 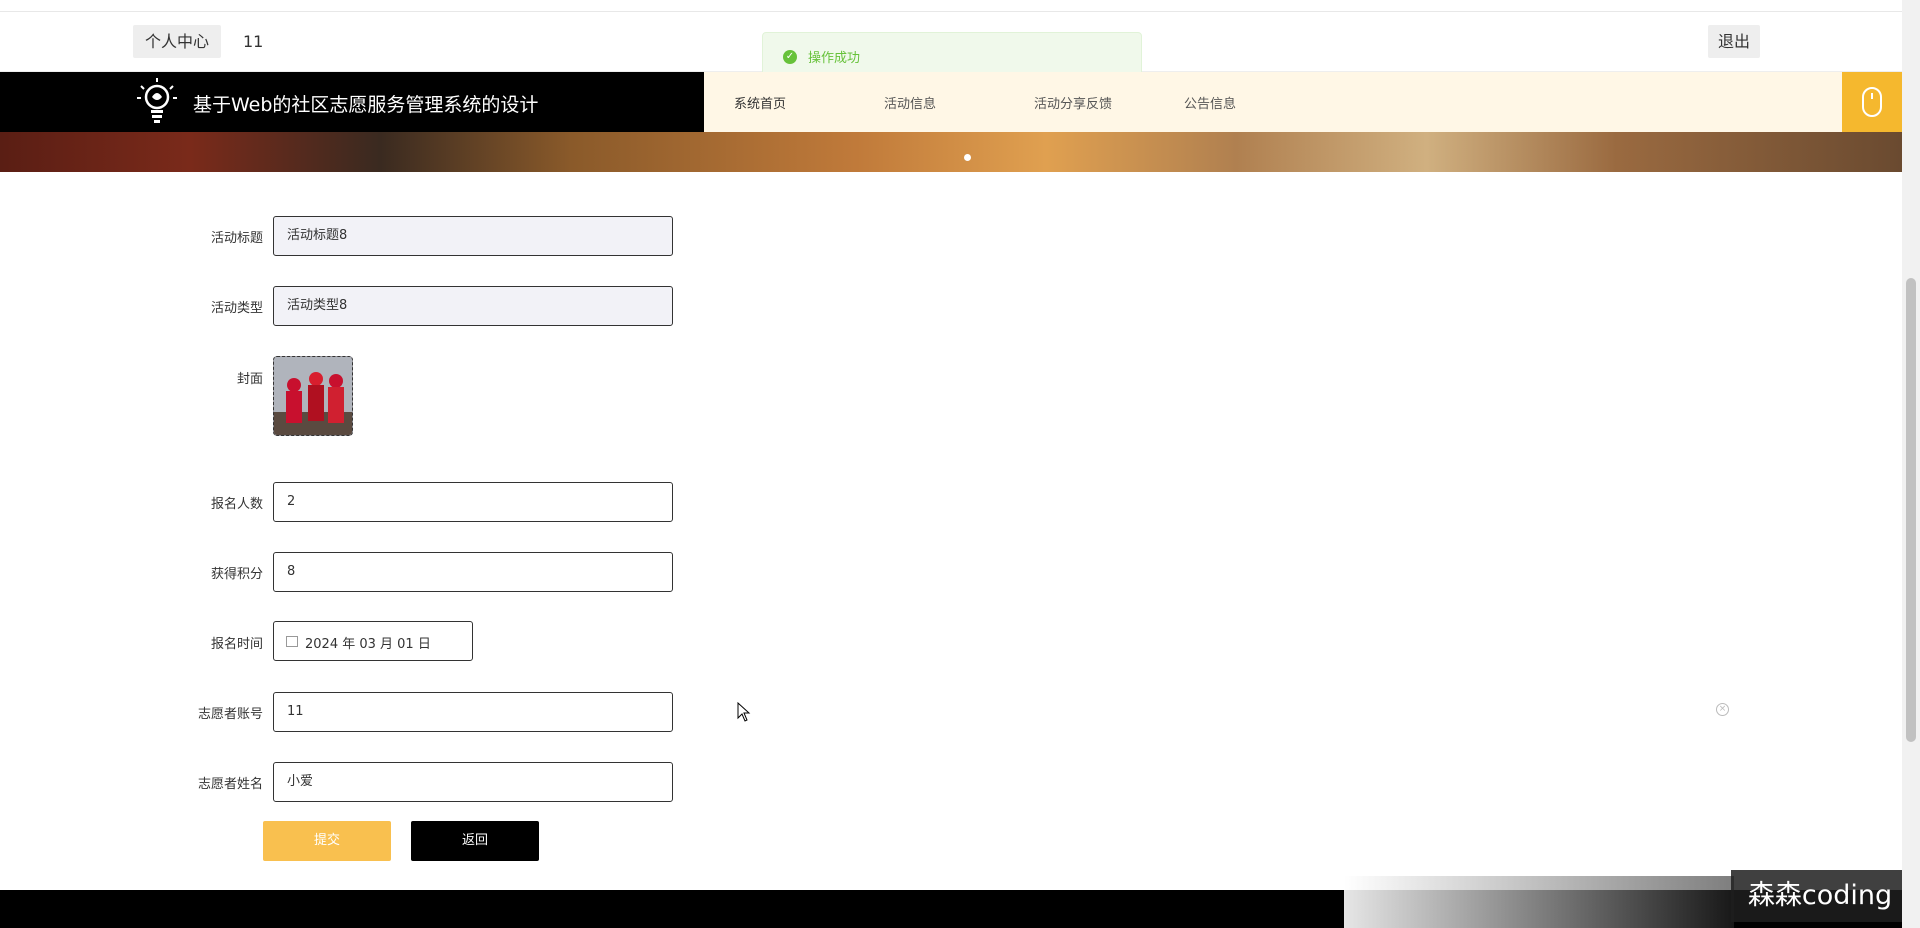 I want to click on mouse-icon-button, so click(x=1872, y=102).